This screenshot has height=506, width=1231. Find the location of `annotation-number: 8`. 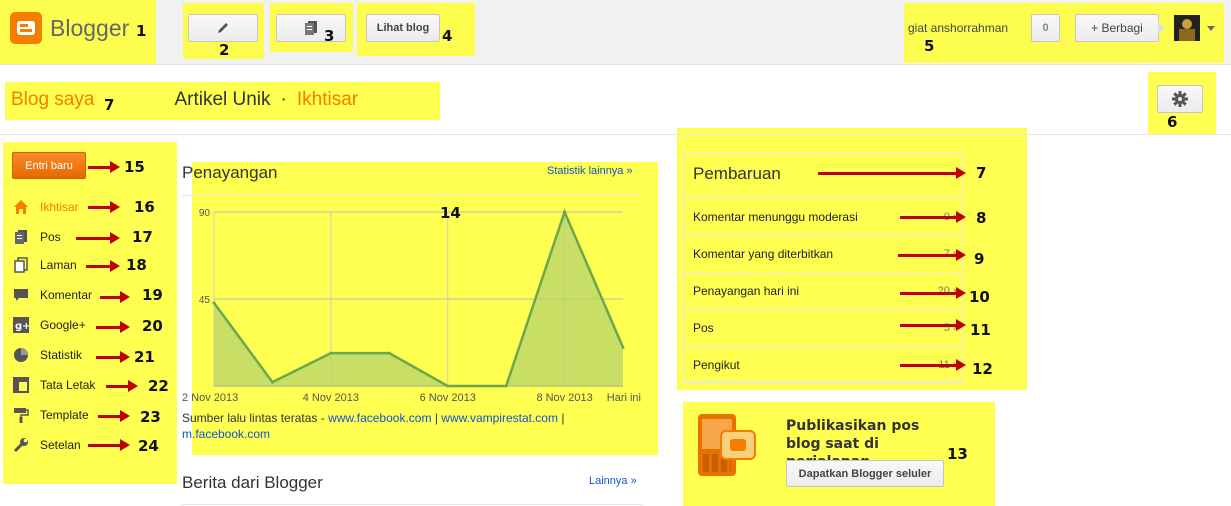

annotation-number: 8 is located at coordinates (981, 218).